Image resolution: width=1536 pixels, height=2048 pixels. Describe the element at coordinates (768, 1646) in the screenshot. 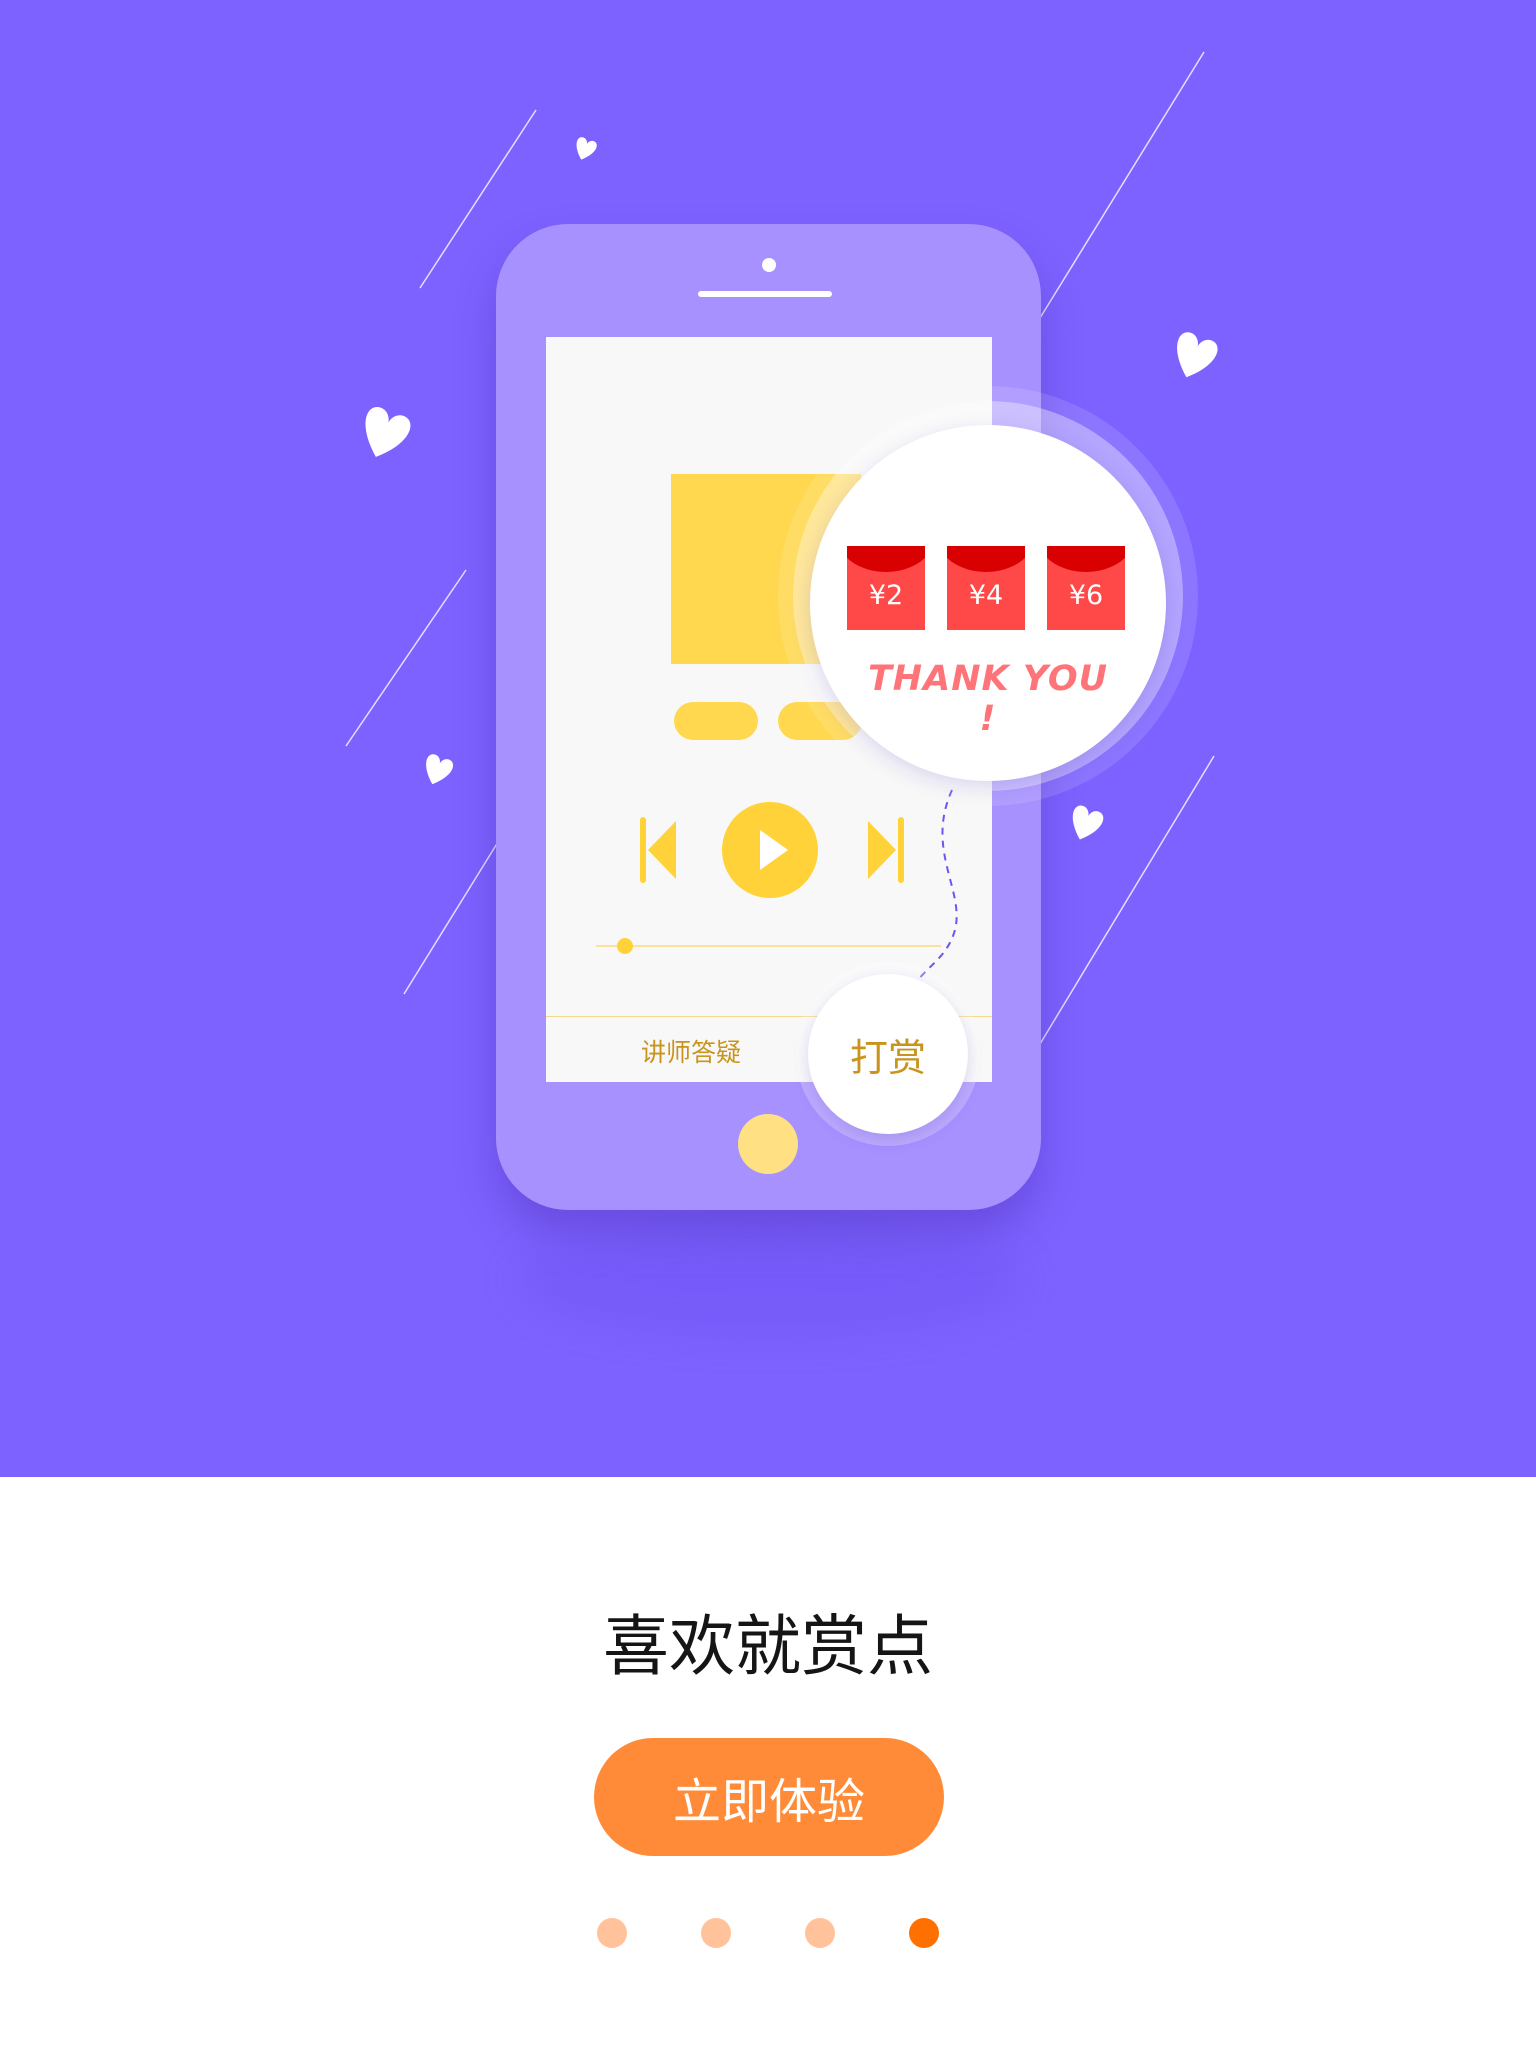

I see `page-title: 喜欢就赏点` at that location.